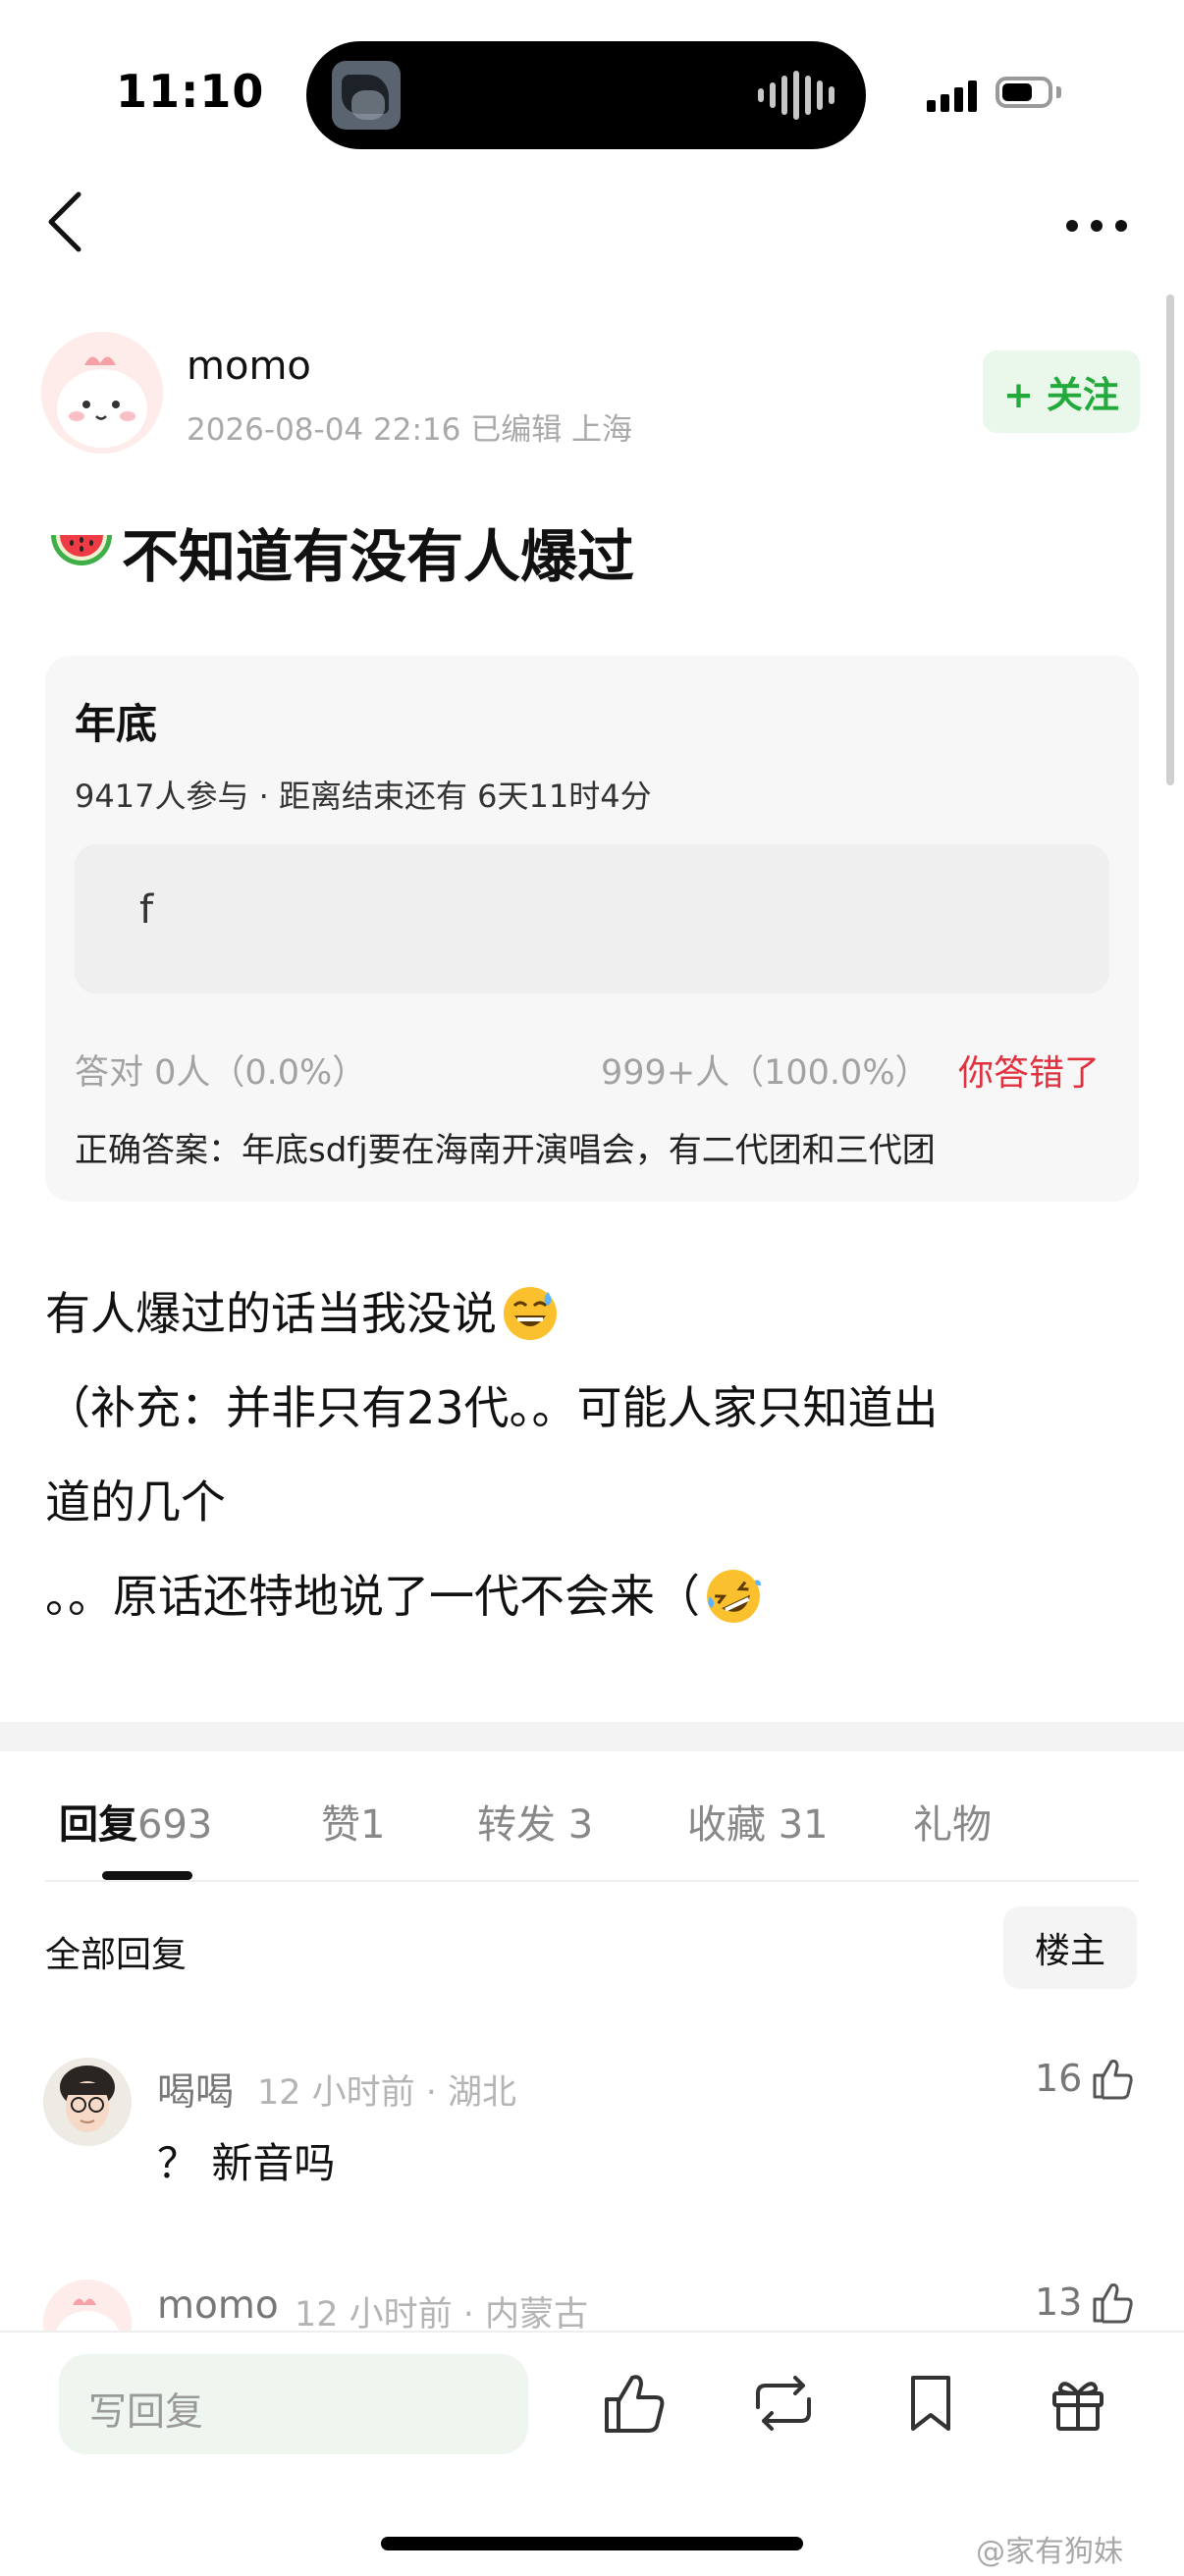 The image size is (1184, 2576). Describe the element at coordinates (1049, 2552) in the screenshot. I see `watermark: @家有狗妹` at that location.